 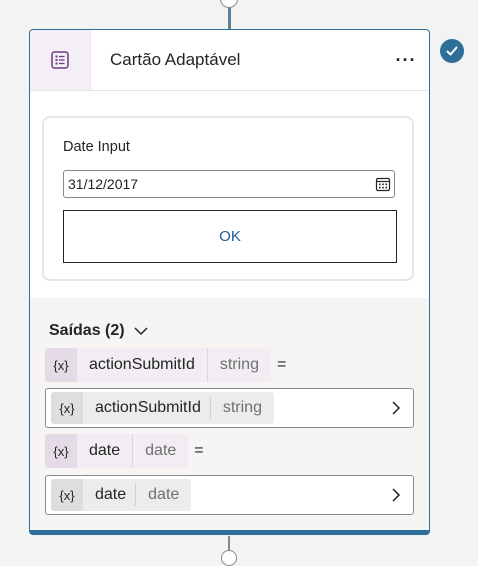 I want to click on calendar-icon, so click(x=383, y=184).